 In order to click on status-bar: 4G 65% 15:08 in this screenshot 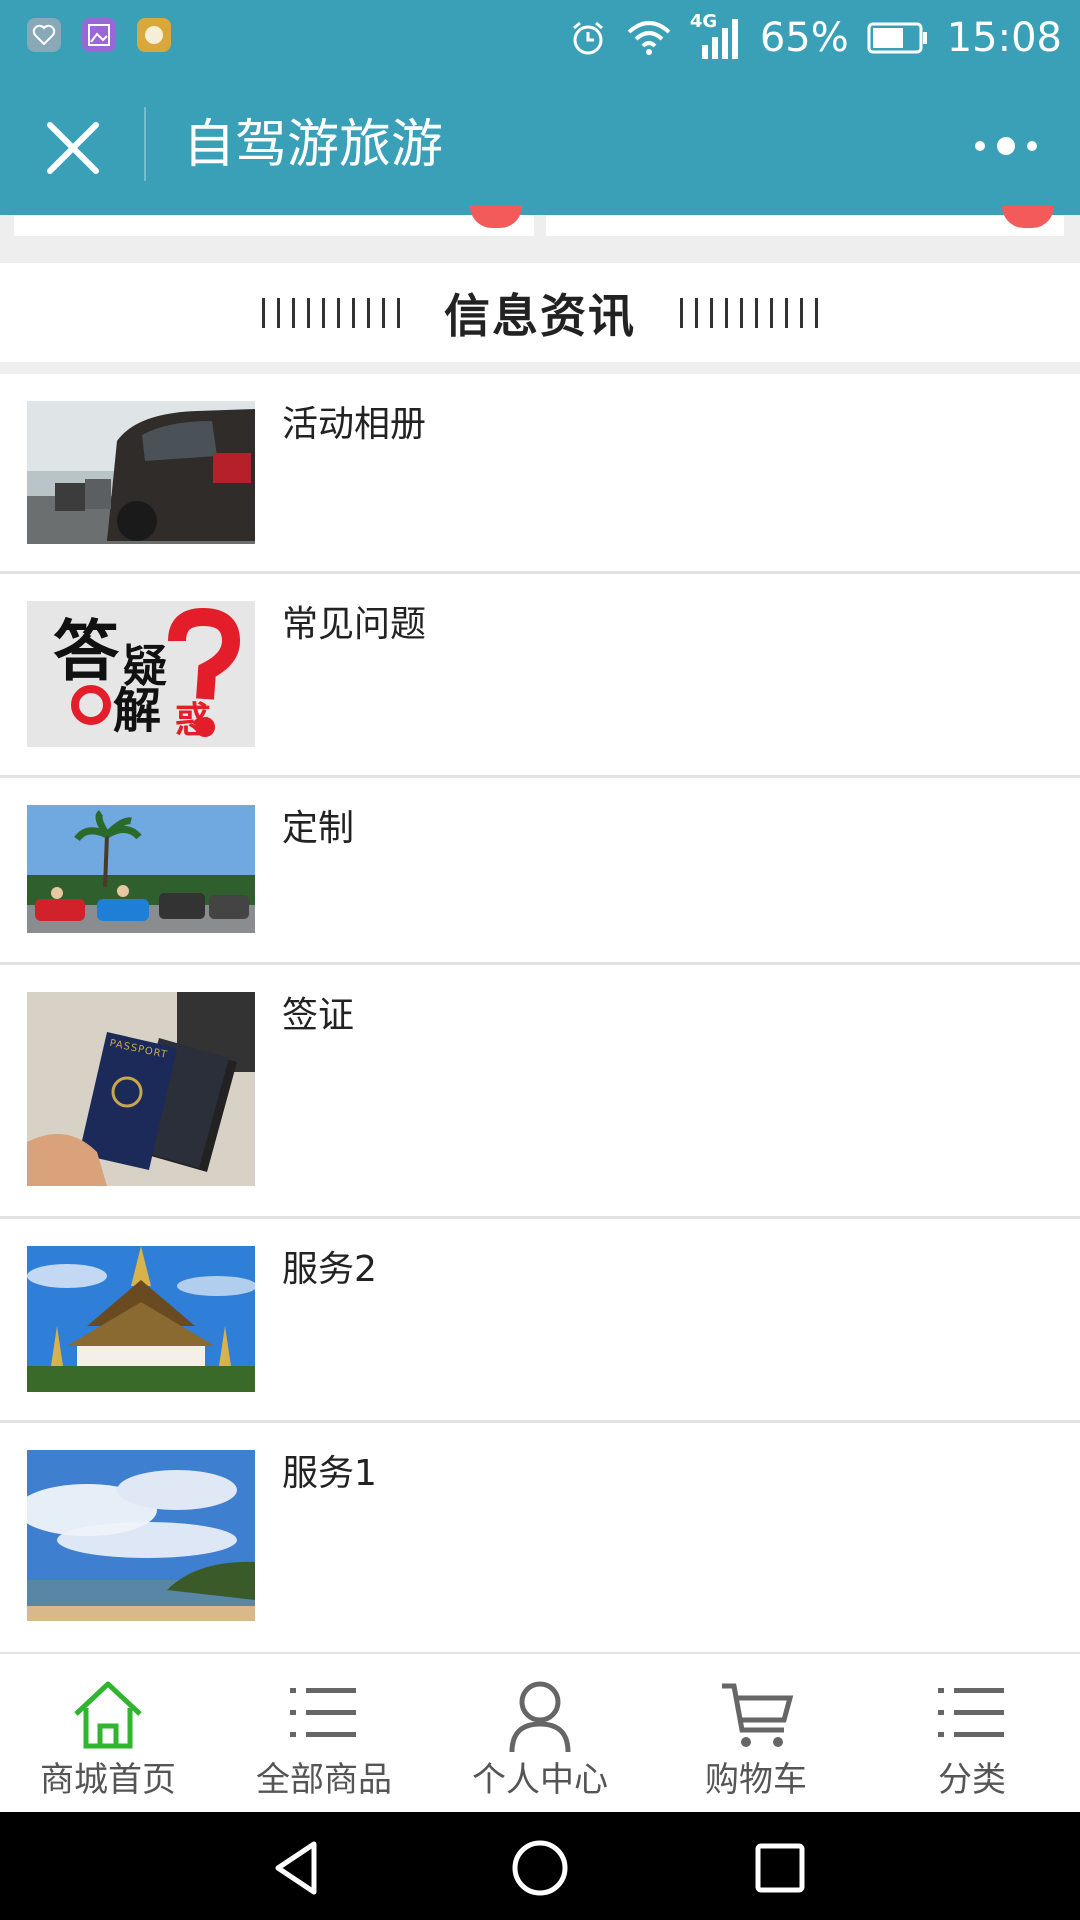, I will do `click(540, 37)`.